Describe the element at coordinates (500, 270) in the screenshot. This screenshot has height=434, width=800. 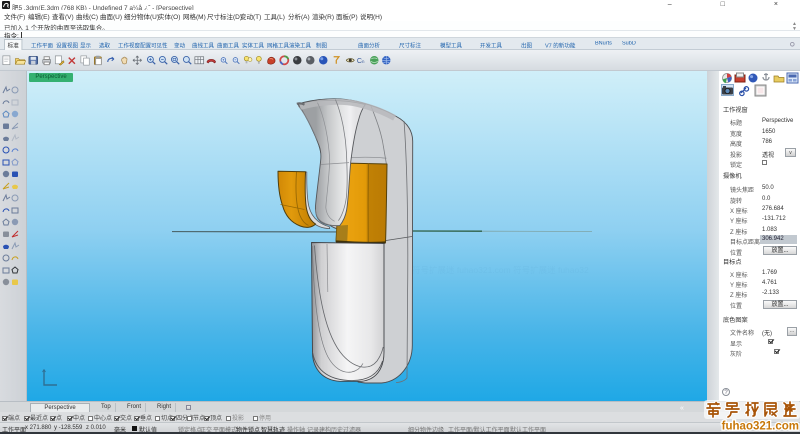
I see `svg-text:符号扩展迷 fuhao321.com 符号扩展迷 fuhao: 符号扩展迷 fuhao321.com 符号扩展迷 fuhao32` at that location.